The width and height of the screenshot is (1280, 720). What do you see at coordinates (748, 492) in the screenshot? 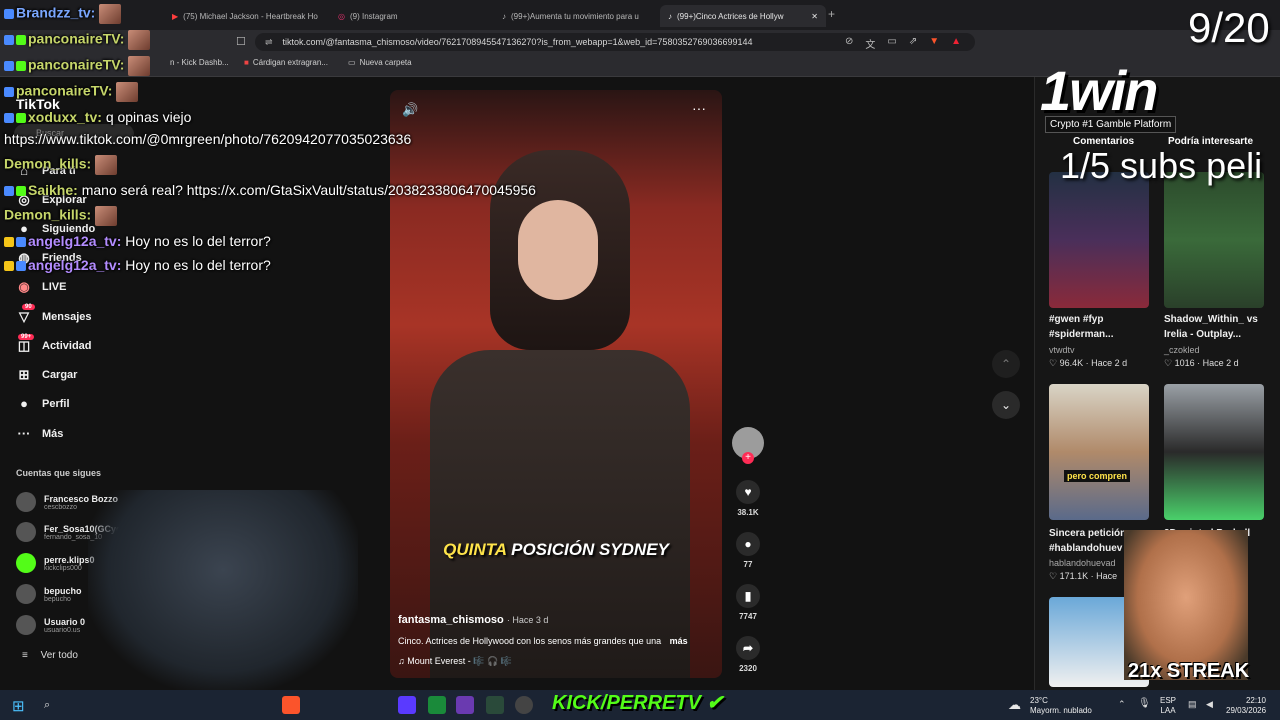
I see `heart-icon: ♥` at bounding box center [748, 492].